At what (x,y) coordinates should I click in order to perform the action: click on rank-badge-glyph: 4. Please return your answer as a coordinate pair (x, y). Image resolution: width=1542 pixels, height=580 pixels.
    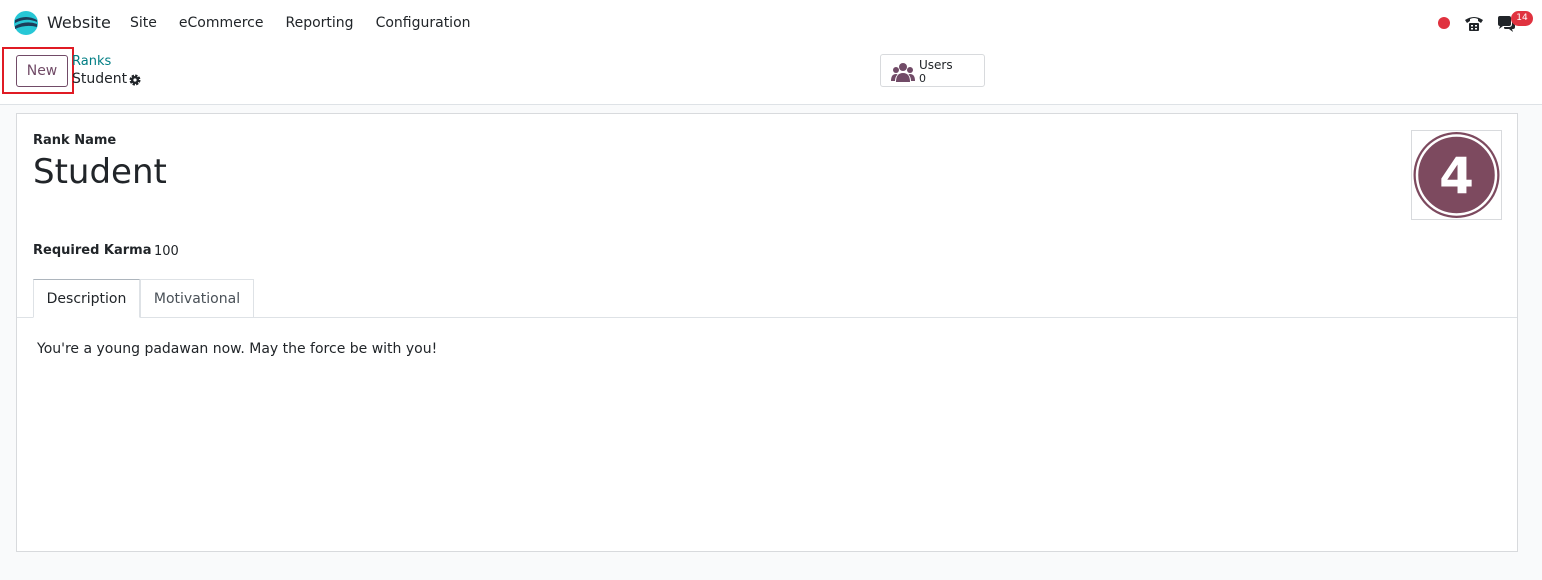
    Looking at the image, I should click on (1456, 176).